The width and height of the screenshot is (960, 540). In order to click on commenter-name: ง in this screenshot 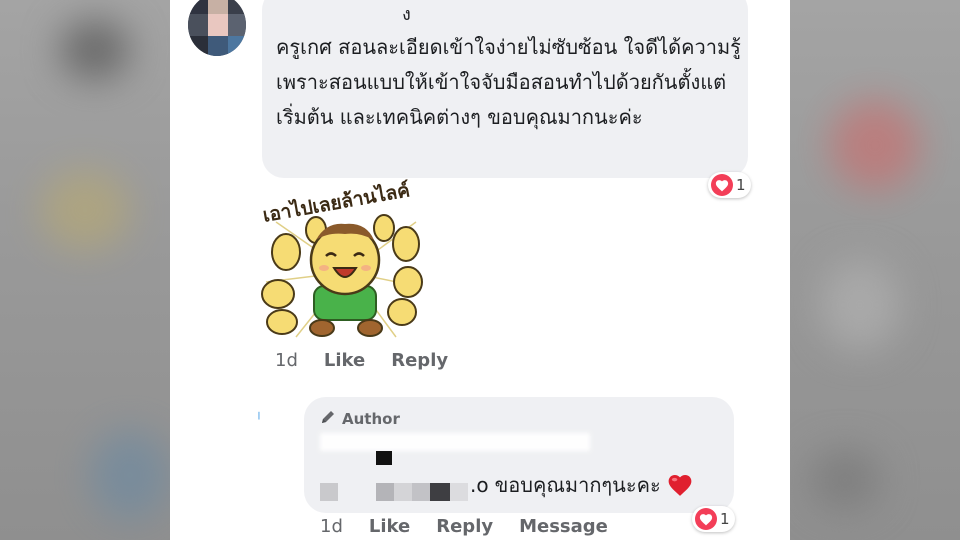, I will do `click(406, 15)`.